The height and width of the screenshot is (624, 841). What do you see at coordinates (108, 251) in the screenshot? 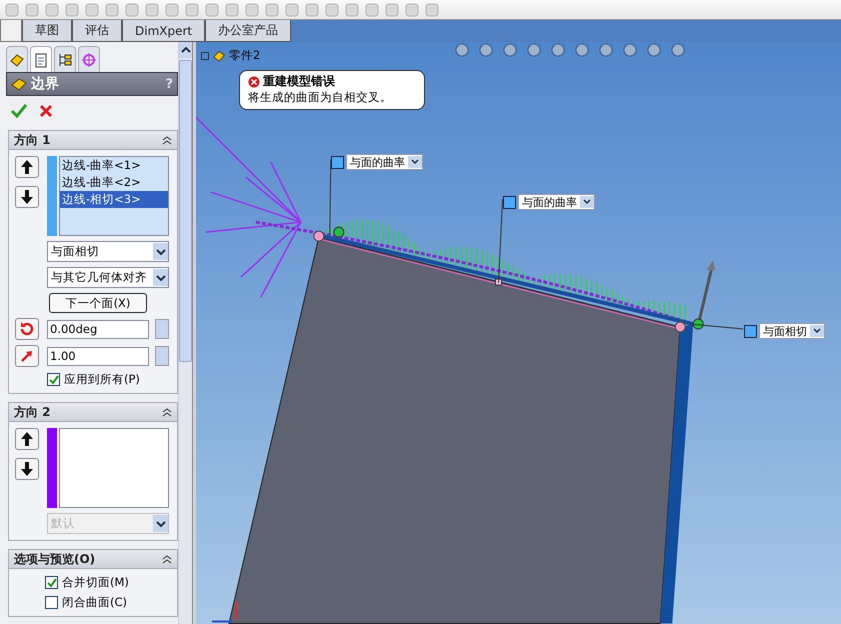
I see `tangent-type-dropdown: 与面相切` at bounding box center [108, 251].